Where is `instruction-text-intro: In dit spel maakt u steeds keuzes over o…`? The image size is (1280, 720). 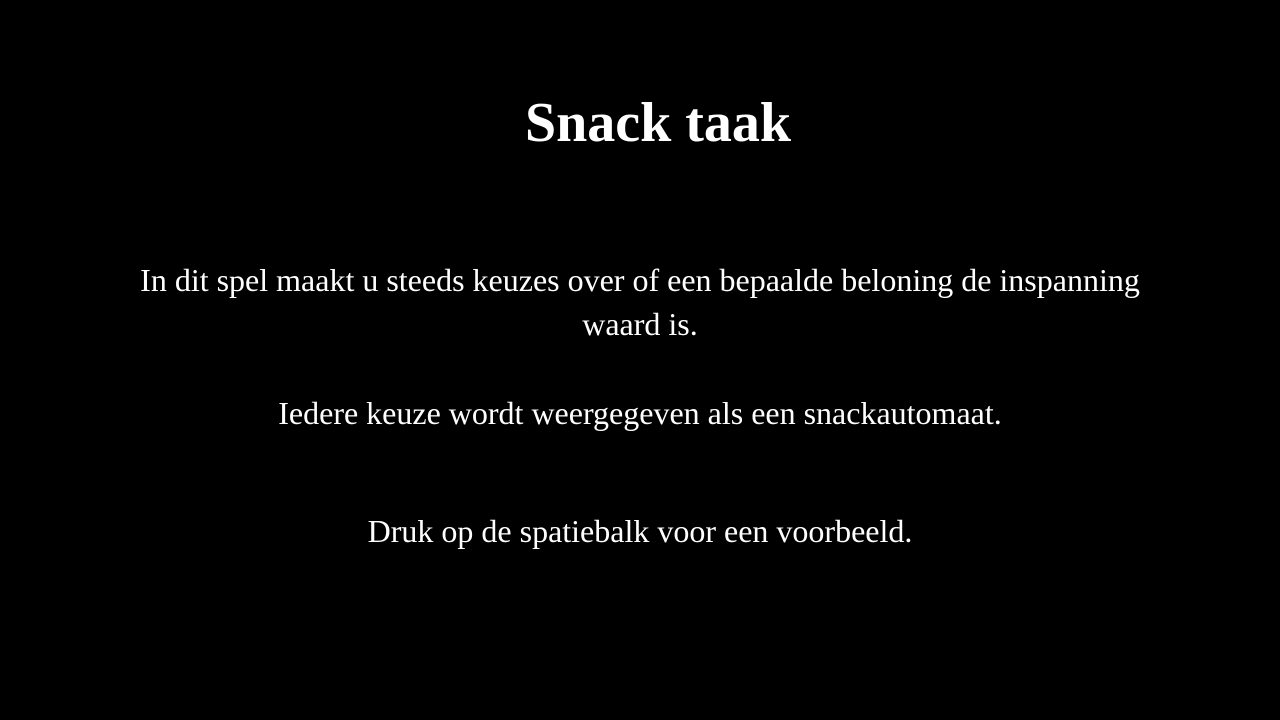
instruction-text-intro: In dit spel maakt u steeds keuzes over o… is located at coordinates (640, 302).